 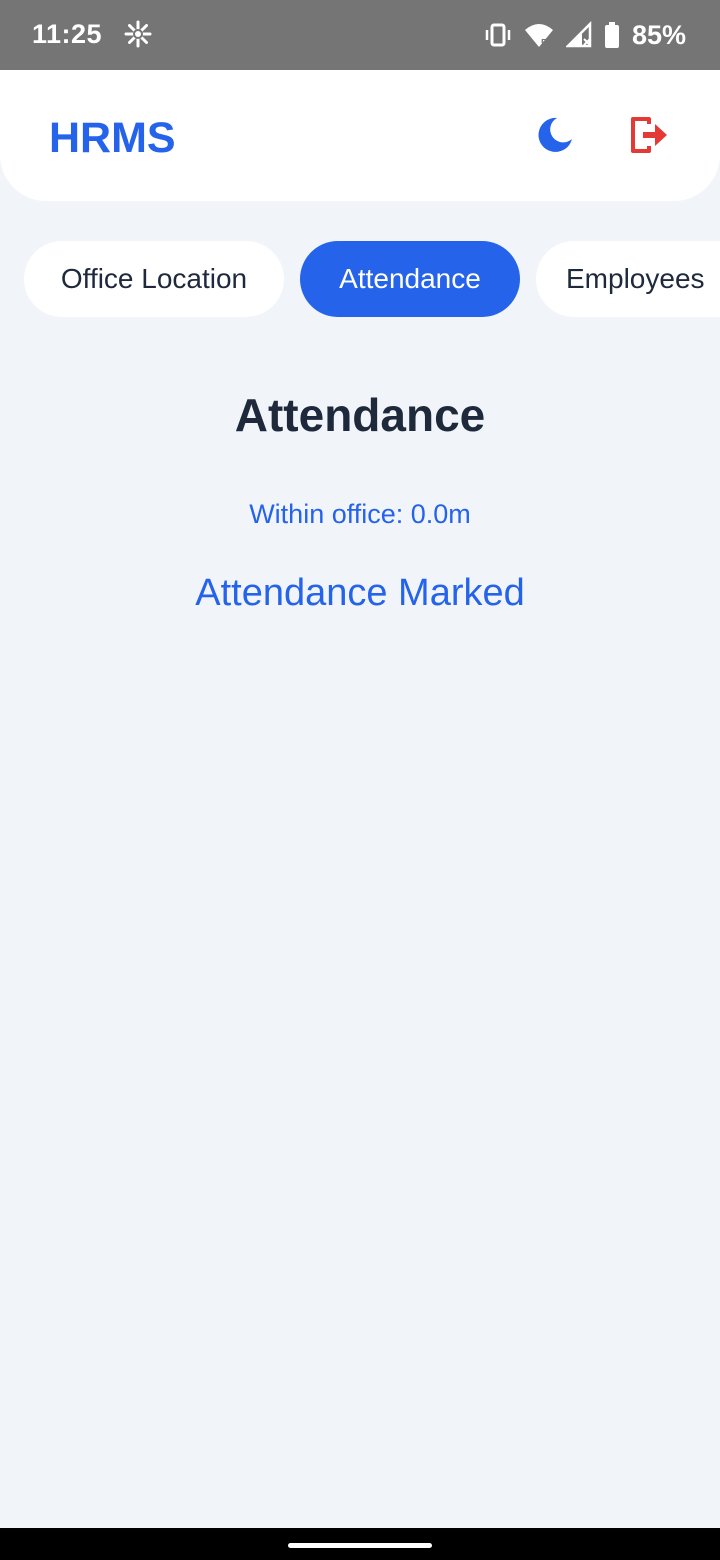 What do you see at coordinates (360, 135) in the screenshot?
I see `app-header: HRMS` at bounding box center [360, 135].